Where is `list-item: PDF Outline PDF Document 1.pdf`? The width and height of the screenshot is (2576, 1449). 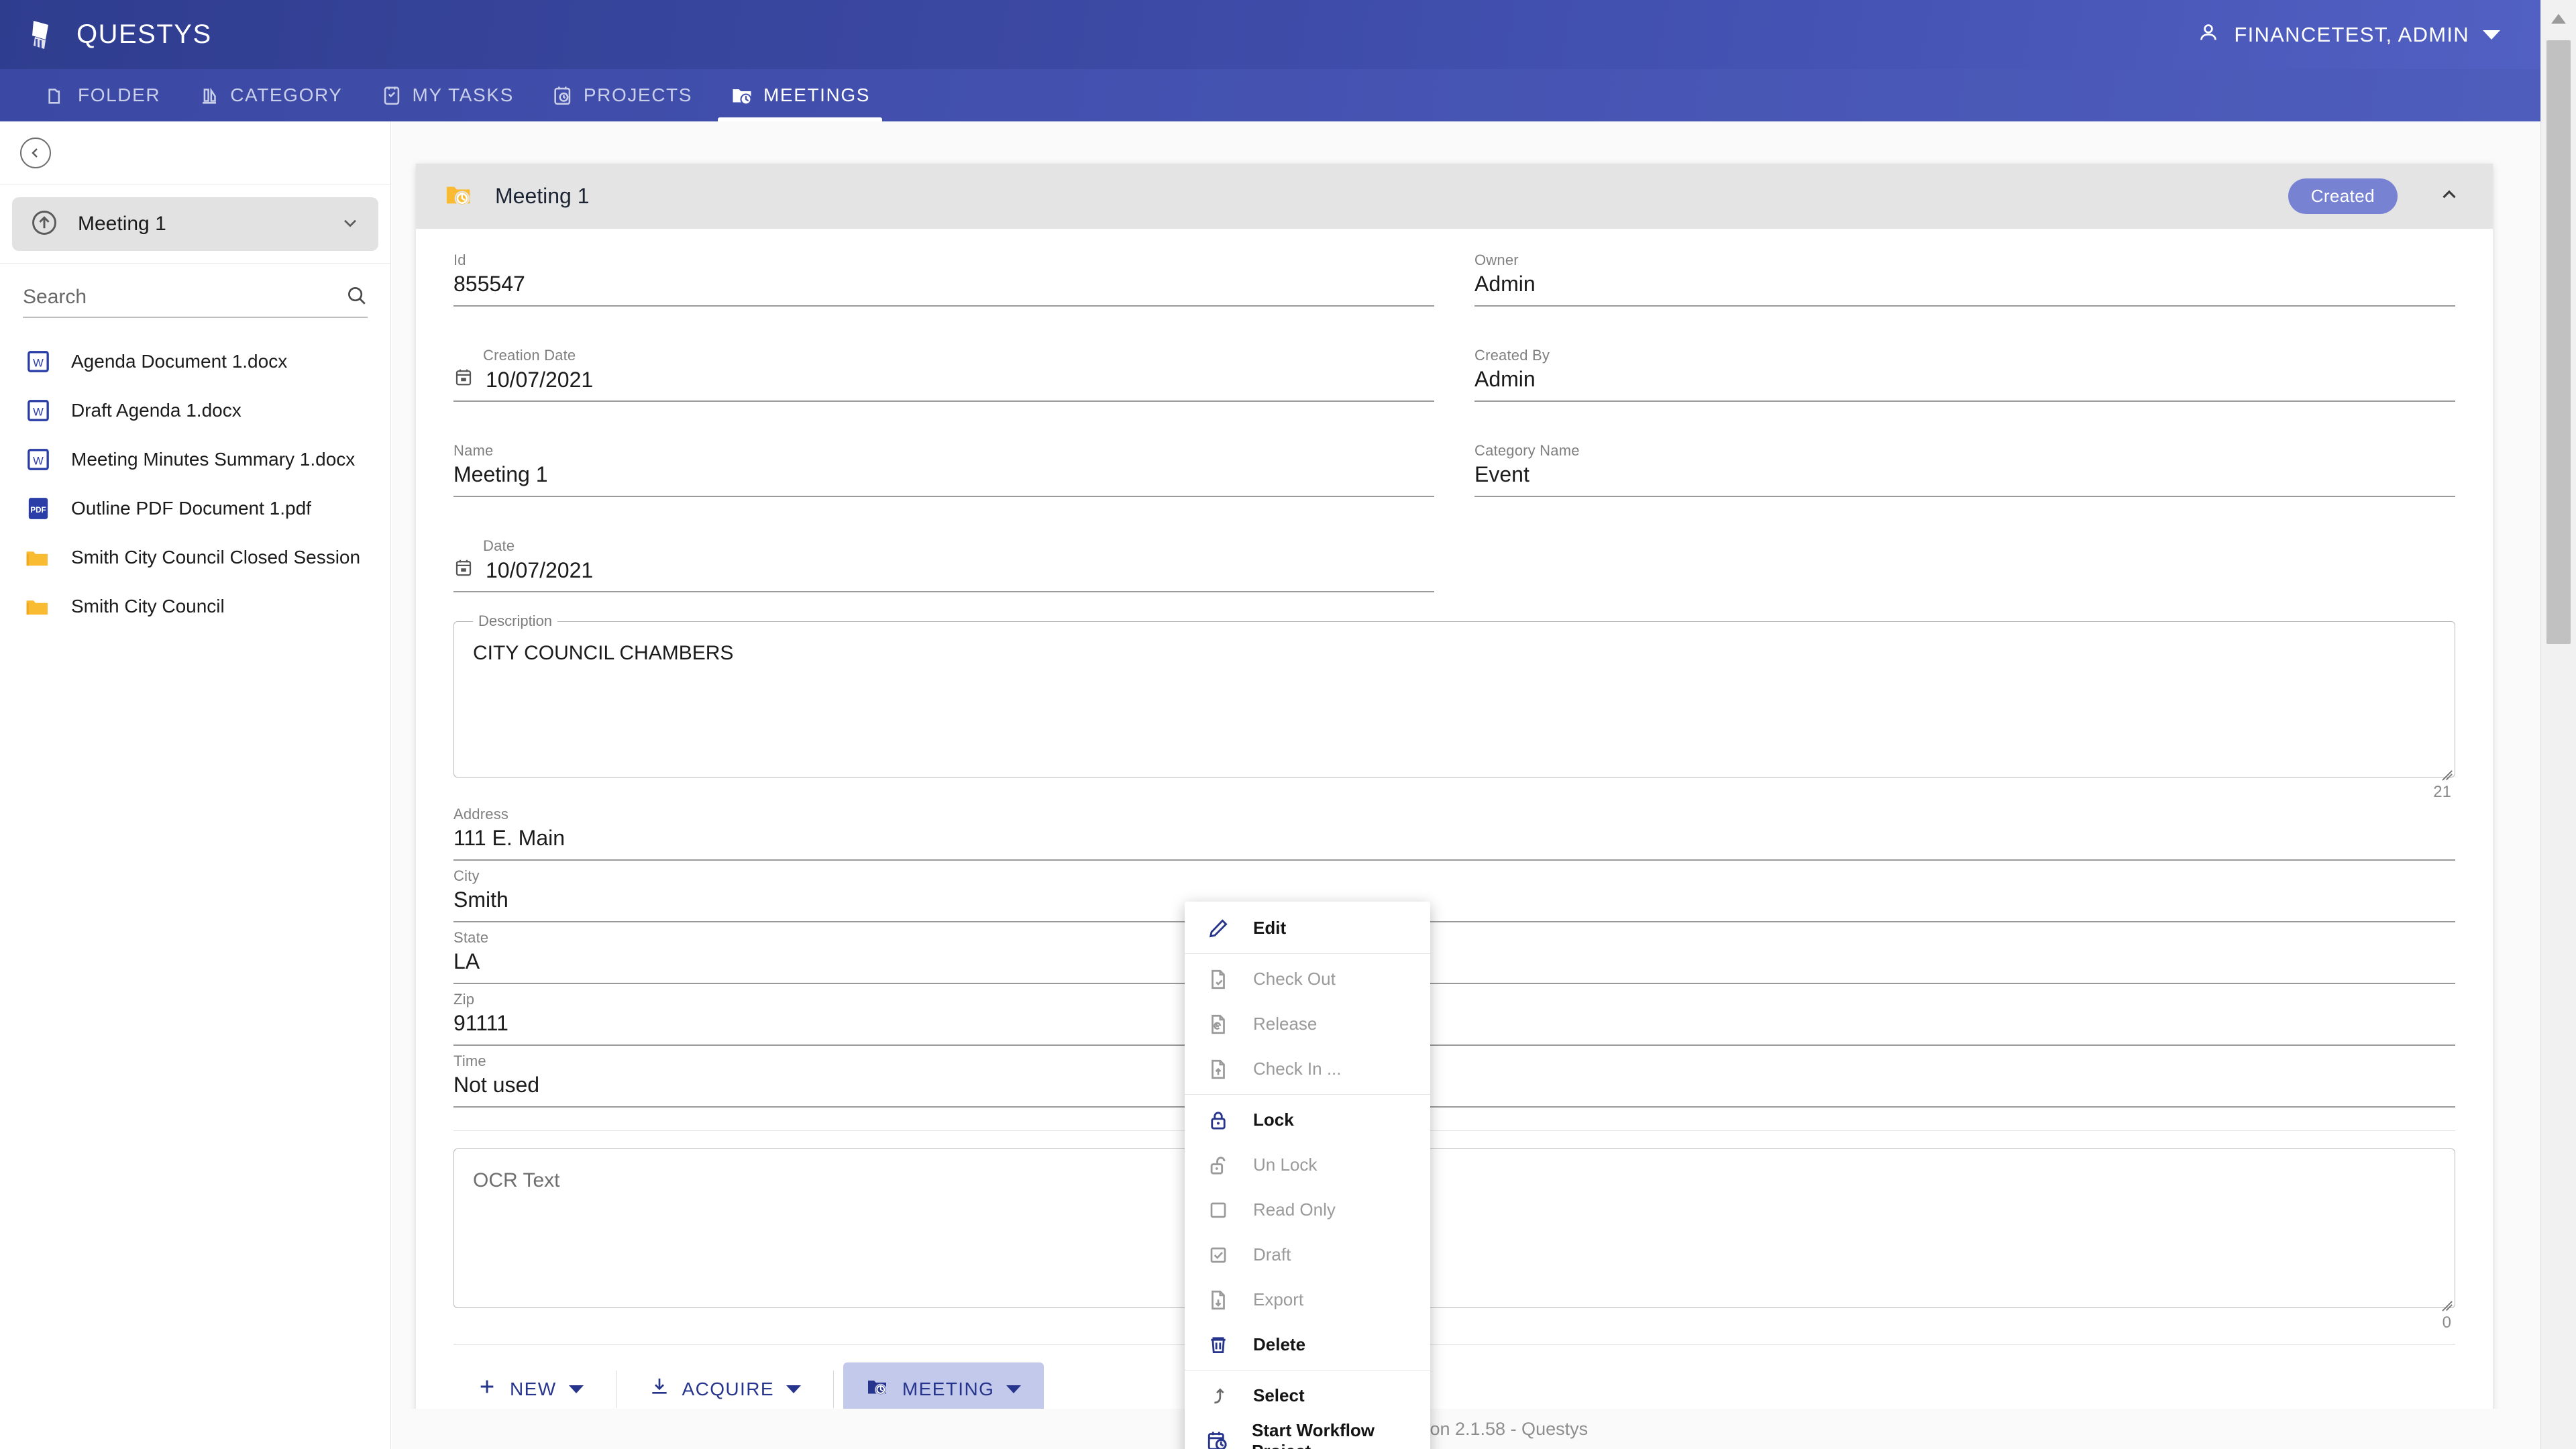
list-item: PDF Outline PDF Document 1.pdf is located at coordinates (195, 508).